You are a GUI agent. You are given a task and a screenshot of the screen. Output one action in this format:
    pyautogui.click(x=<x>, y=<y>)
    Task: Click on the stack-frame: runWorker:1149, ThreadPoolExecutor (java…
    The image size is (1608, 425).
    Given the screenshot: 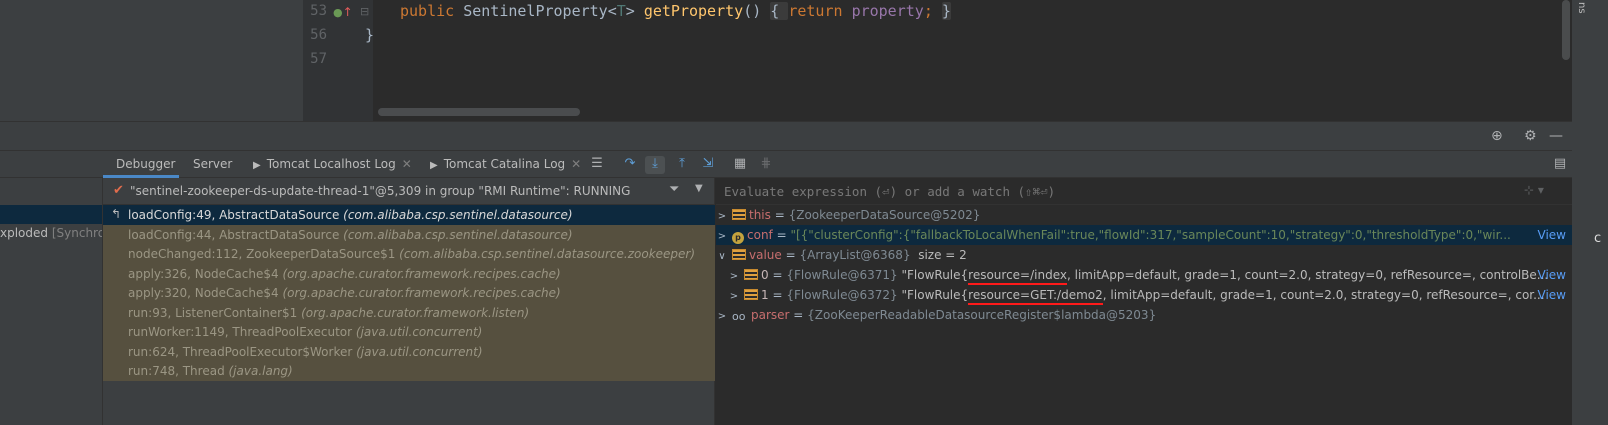 What is the action you would take?
    pyautogui.click(x=409, y=332)
    